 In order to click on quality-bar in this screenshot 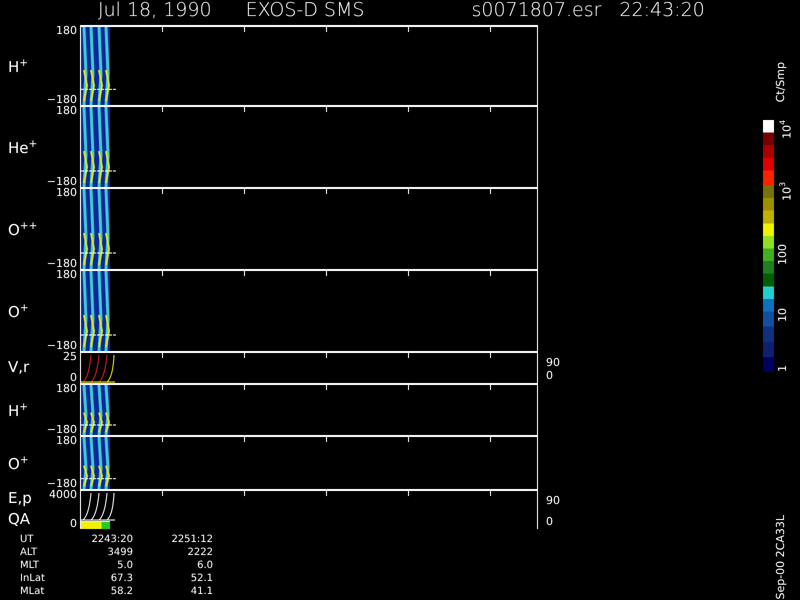, I will do `click(95, 525)`.